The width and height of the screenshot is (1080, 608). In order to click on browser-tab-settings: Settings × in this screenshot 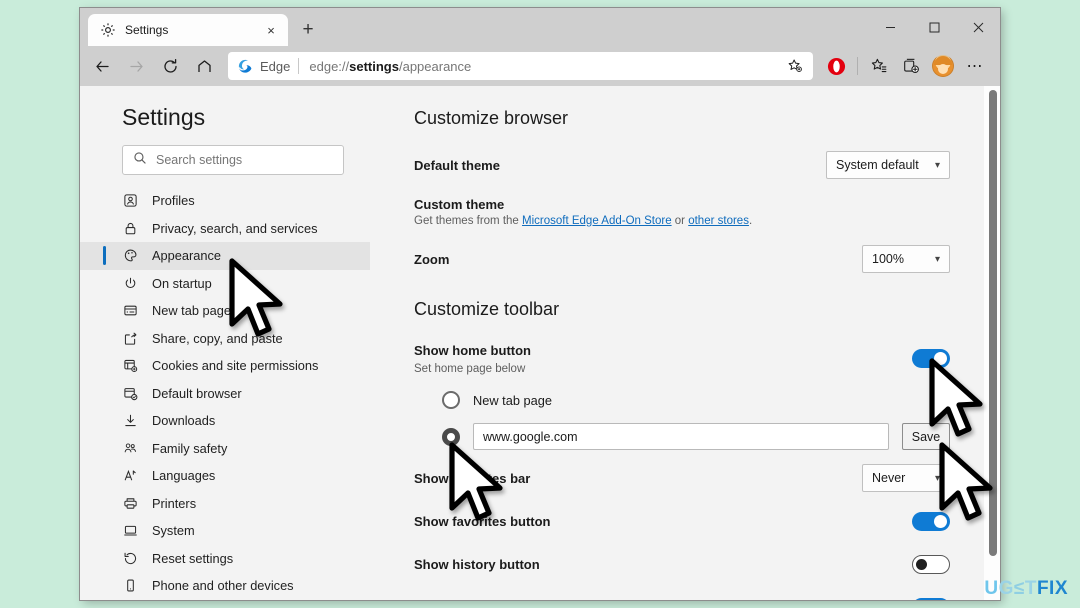, I will do `click(188, 30)`.